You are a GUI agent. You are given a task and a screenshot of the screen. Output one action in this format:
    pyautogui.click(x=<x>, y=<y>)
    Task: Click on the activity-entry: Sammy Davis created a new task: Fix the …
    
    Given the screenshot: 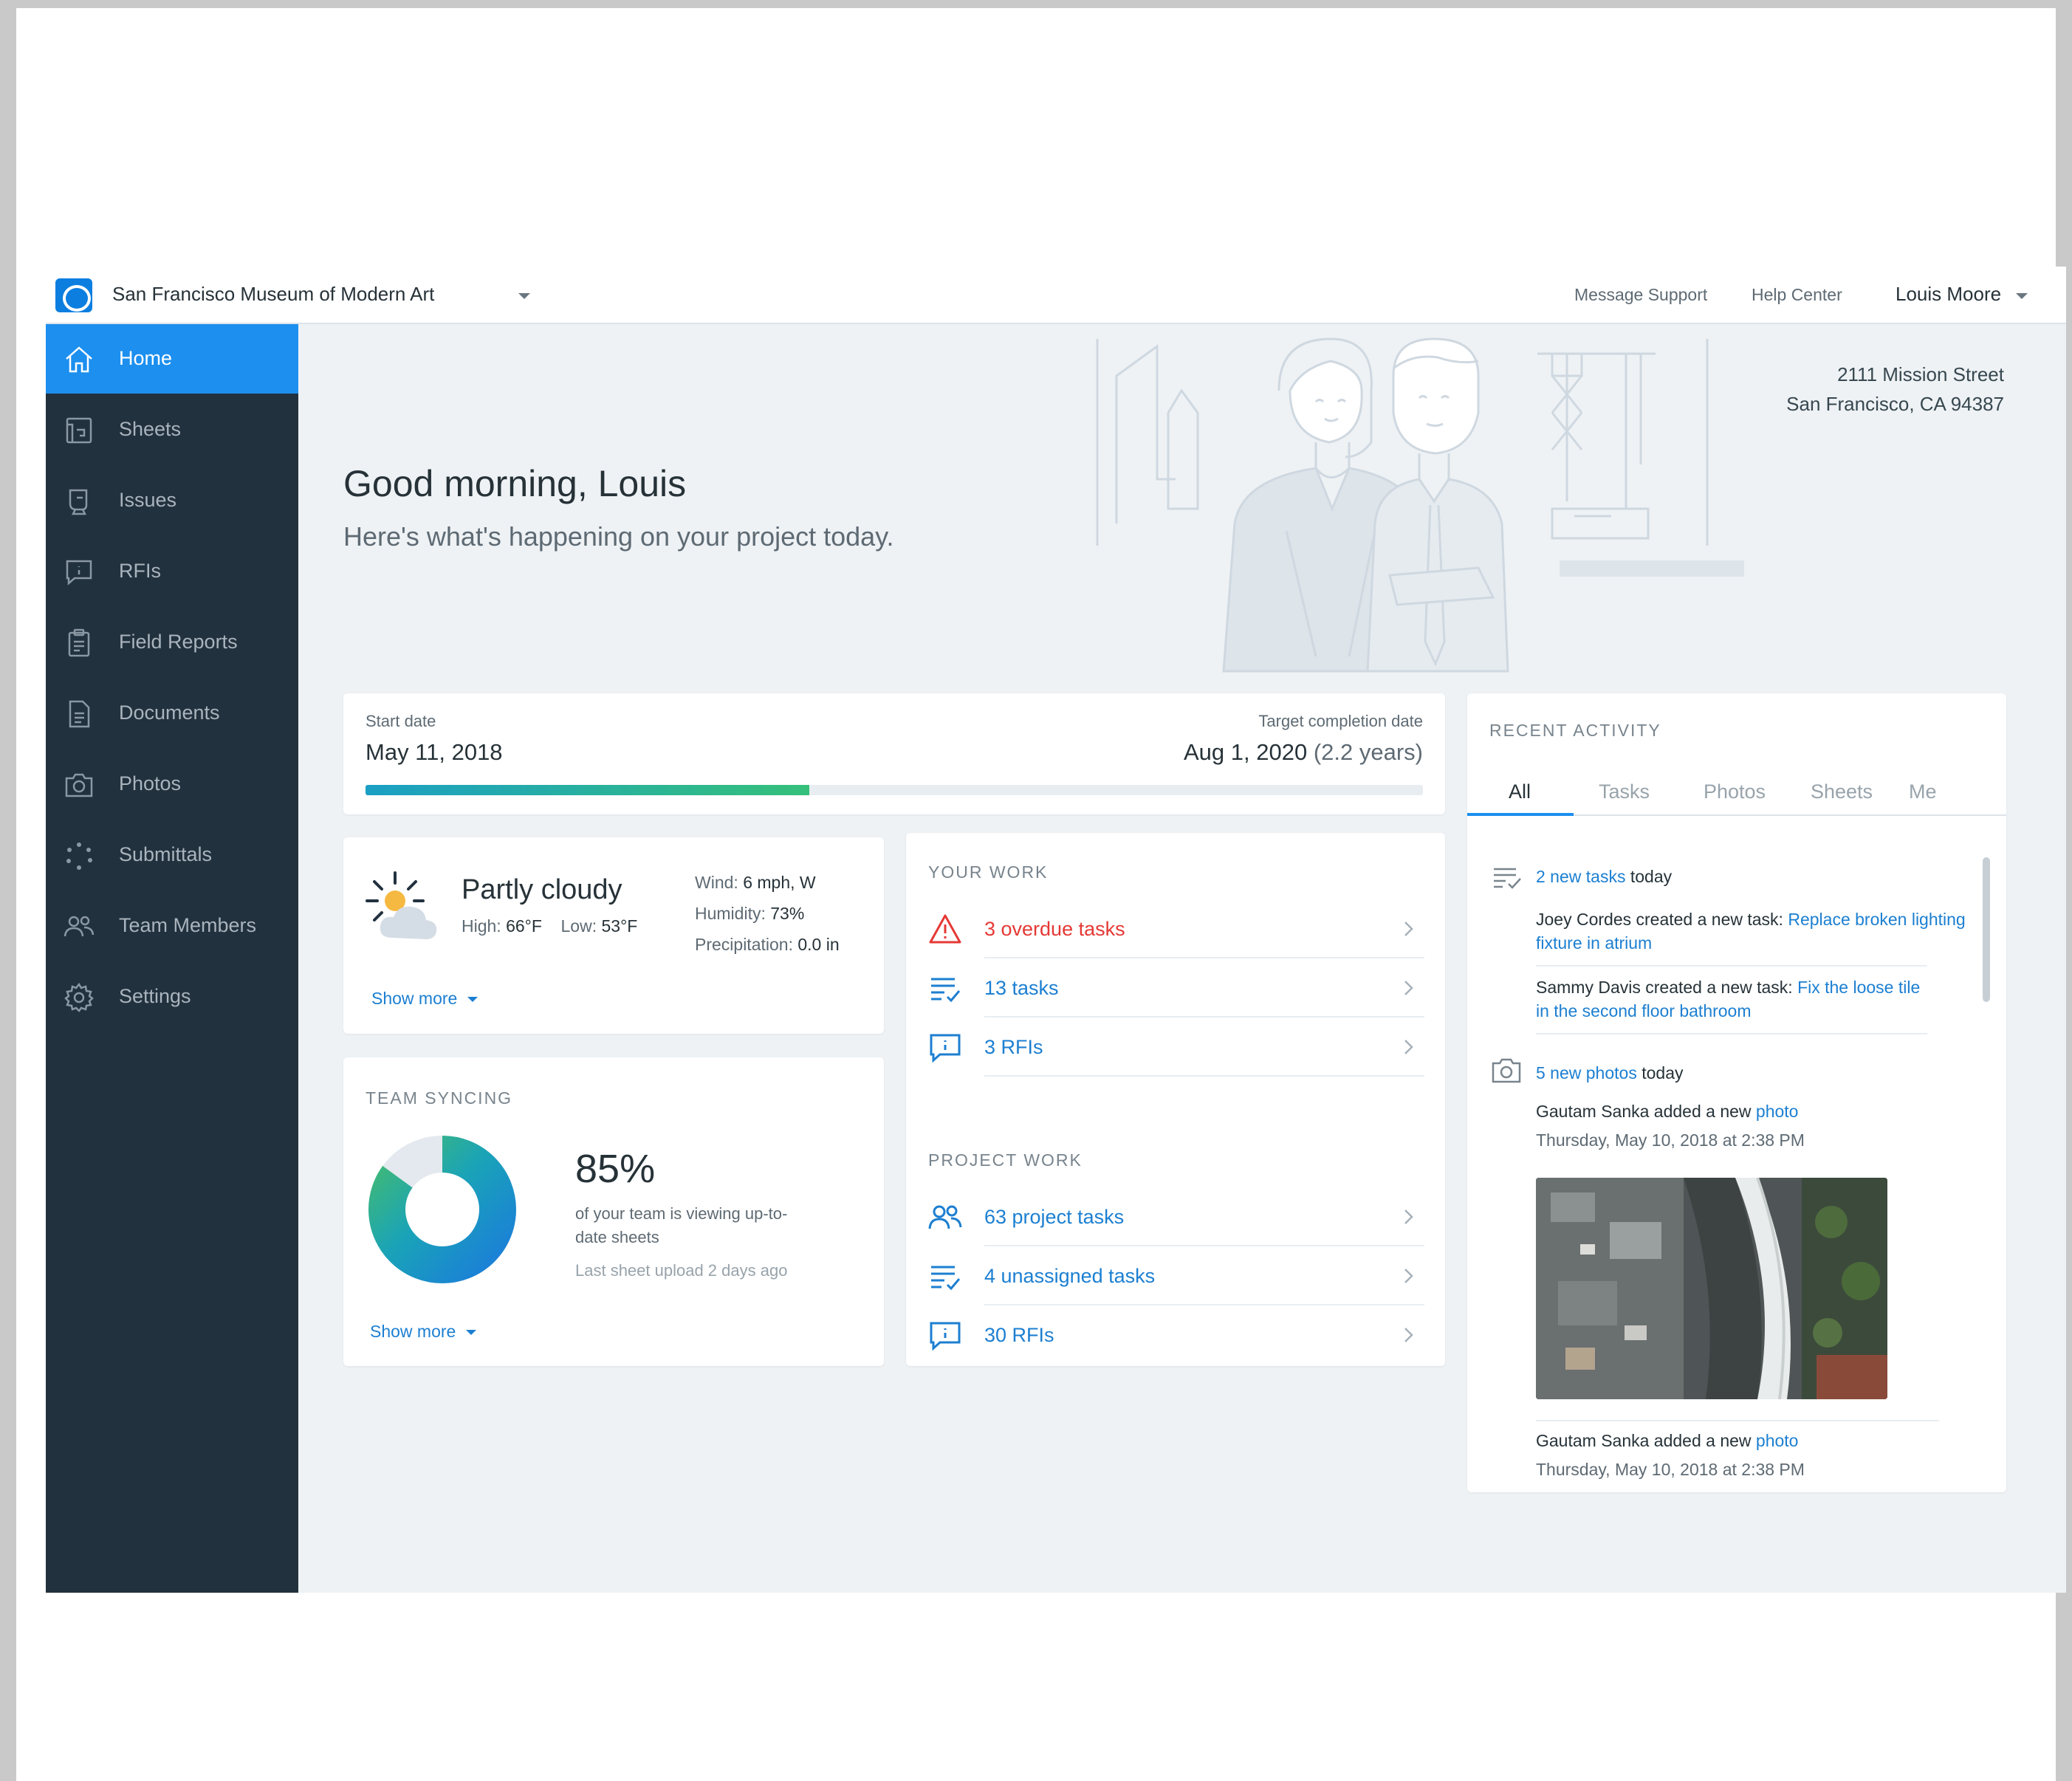 What is the action you would take?
    pyautogui.click(x=1758, y=999)
    